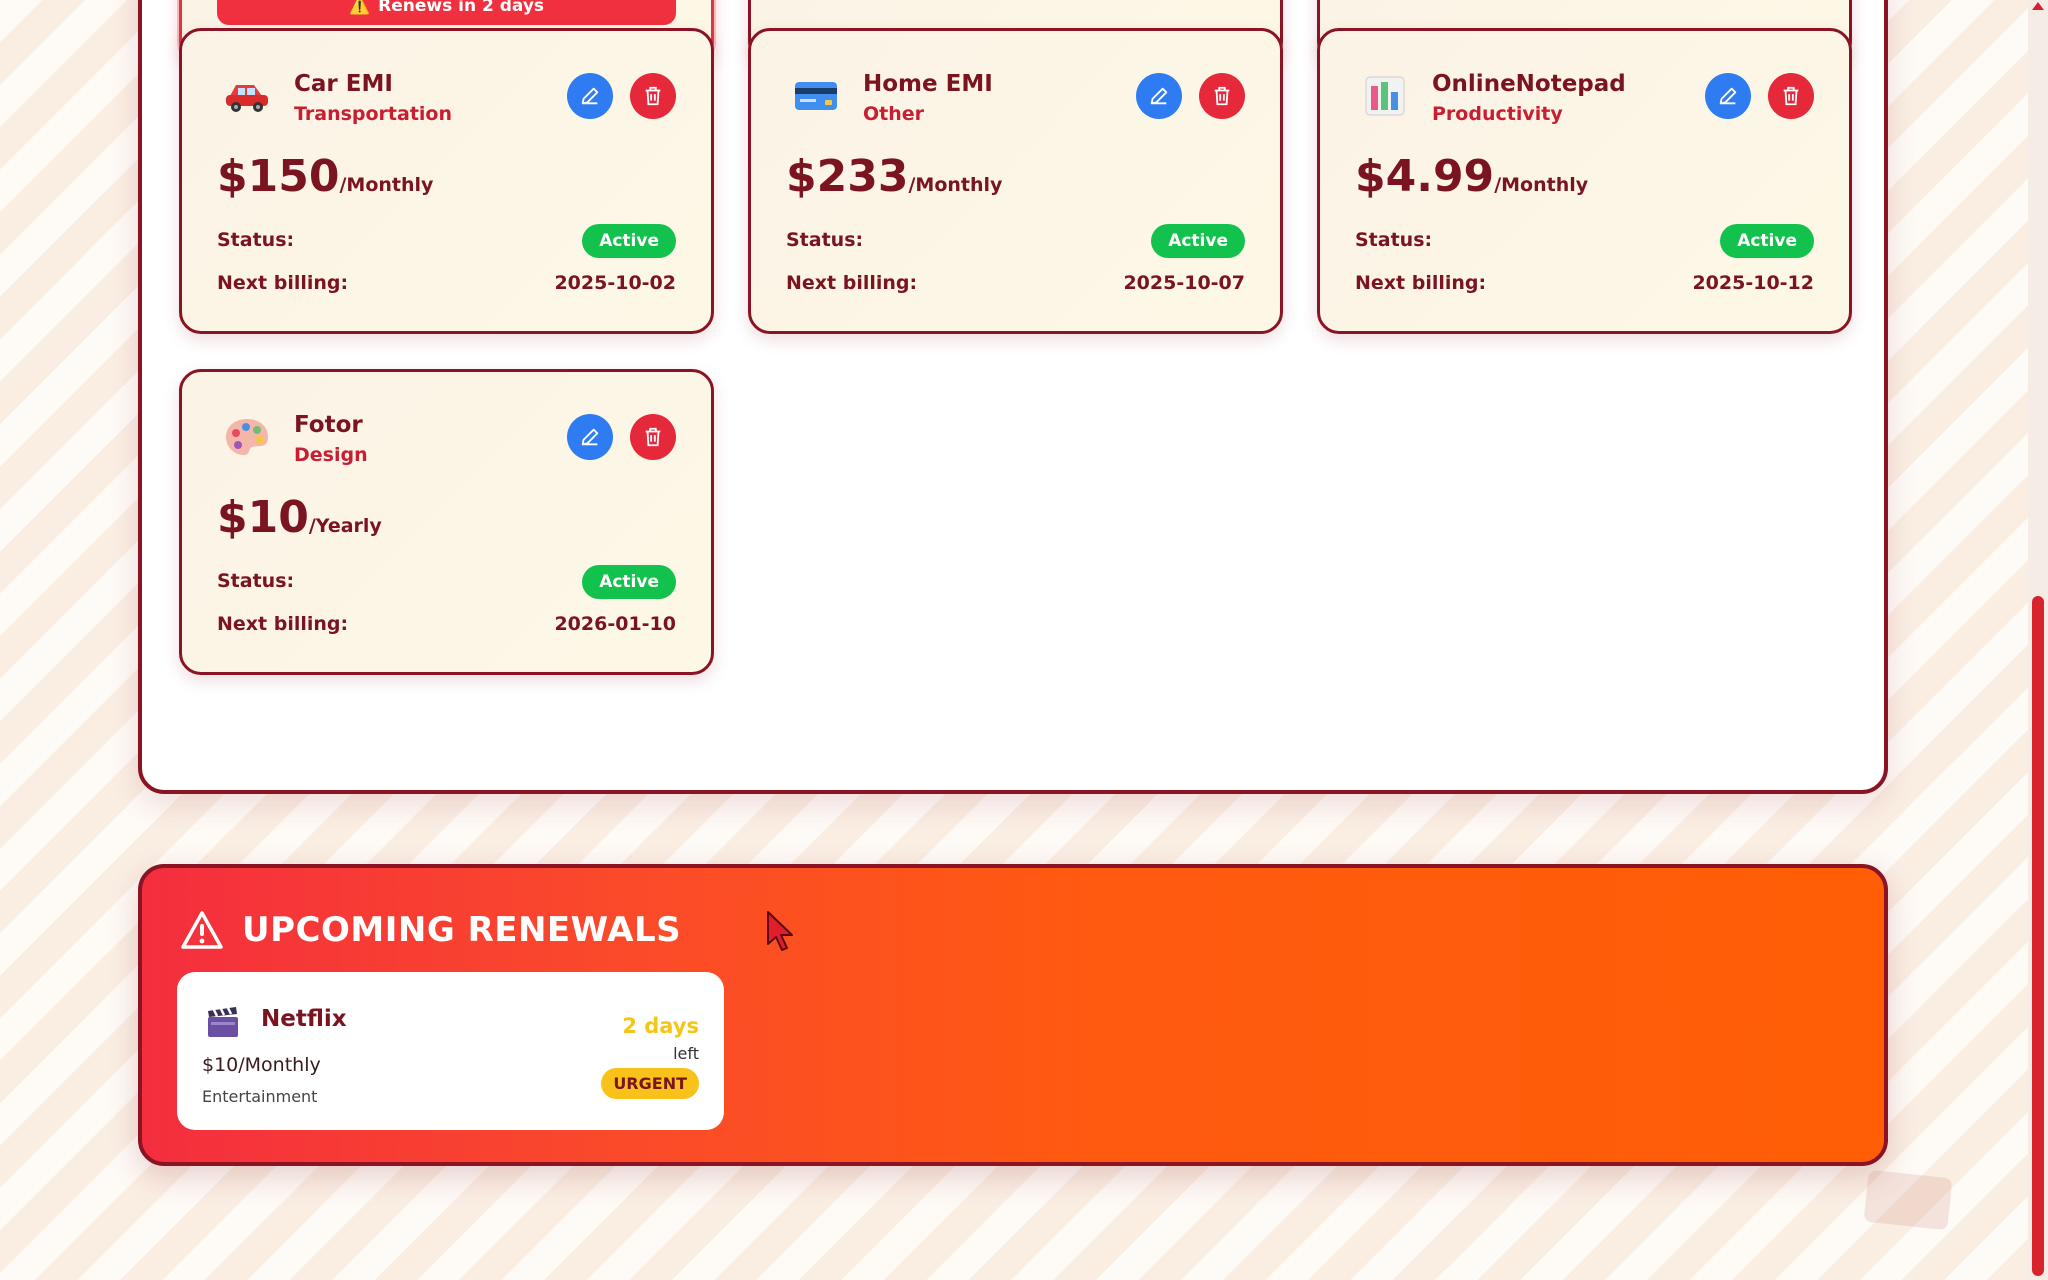 The width and height of the screenshot is (2048, 1280). I want to click on credit-card-watermark-icon, so click(1908, 1201).